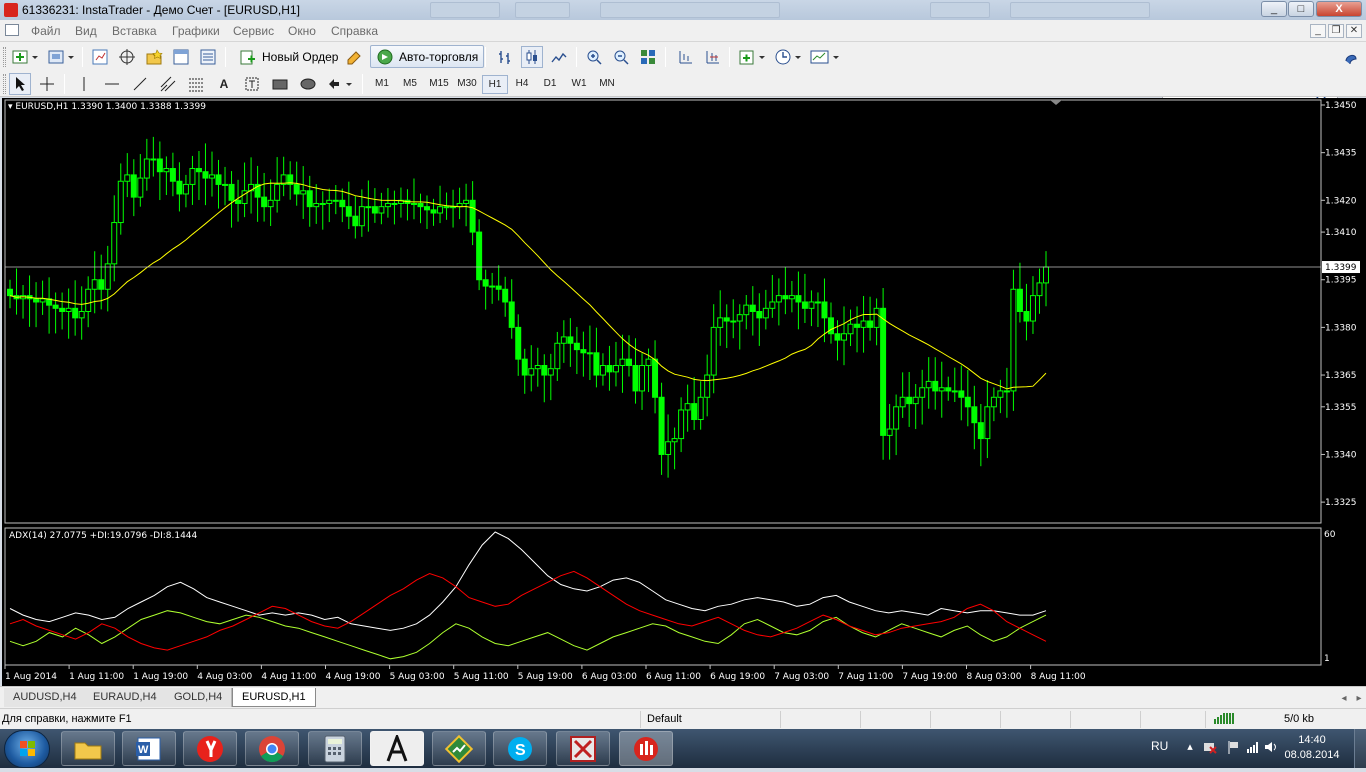 The height and width of the screenshot is (772, 1366). Describe the element at coordinates (84, 84) in the screenshot. I see `vertical-line-icon` at that location.